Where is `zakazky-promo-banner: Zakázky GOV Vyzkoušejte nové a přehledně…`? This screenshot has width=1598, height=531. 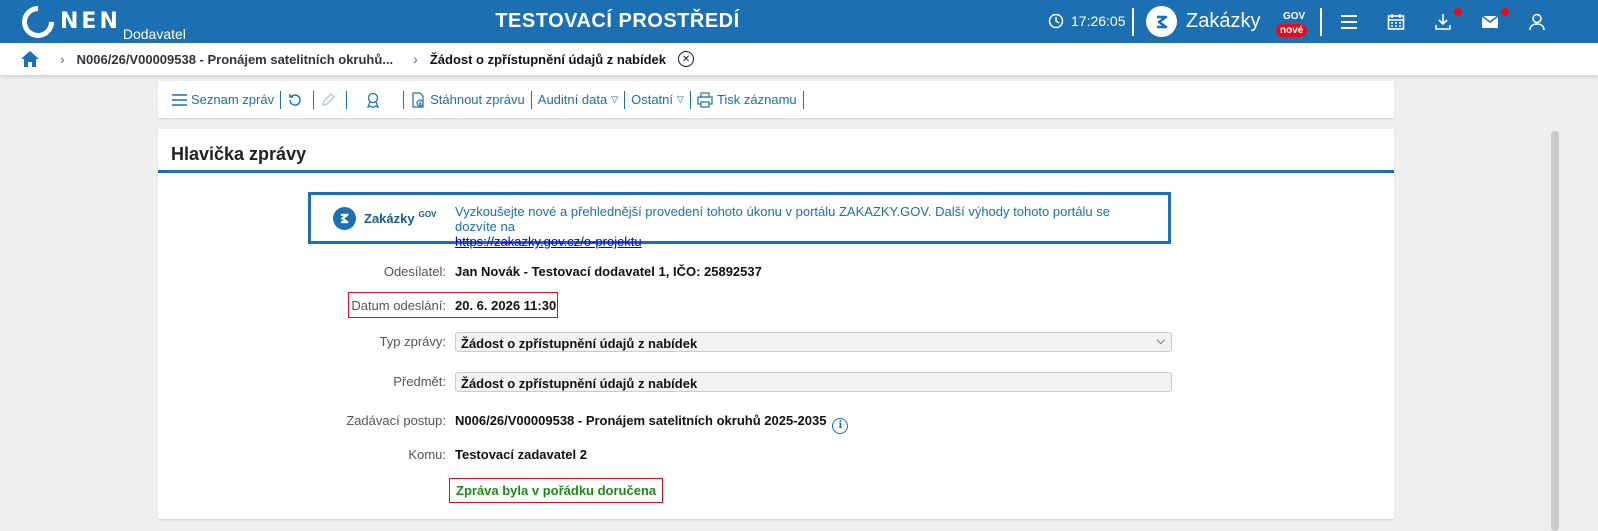
zakazky-promo-banner: Zakázky GOV Vyzkoušejte nové a přehledně… is located at coordinates (739, 220).